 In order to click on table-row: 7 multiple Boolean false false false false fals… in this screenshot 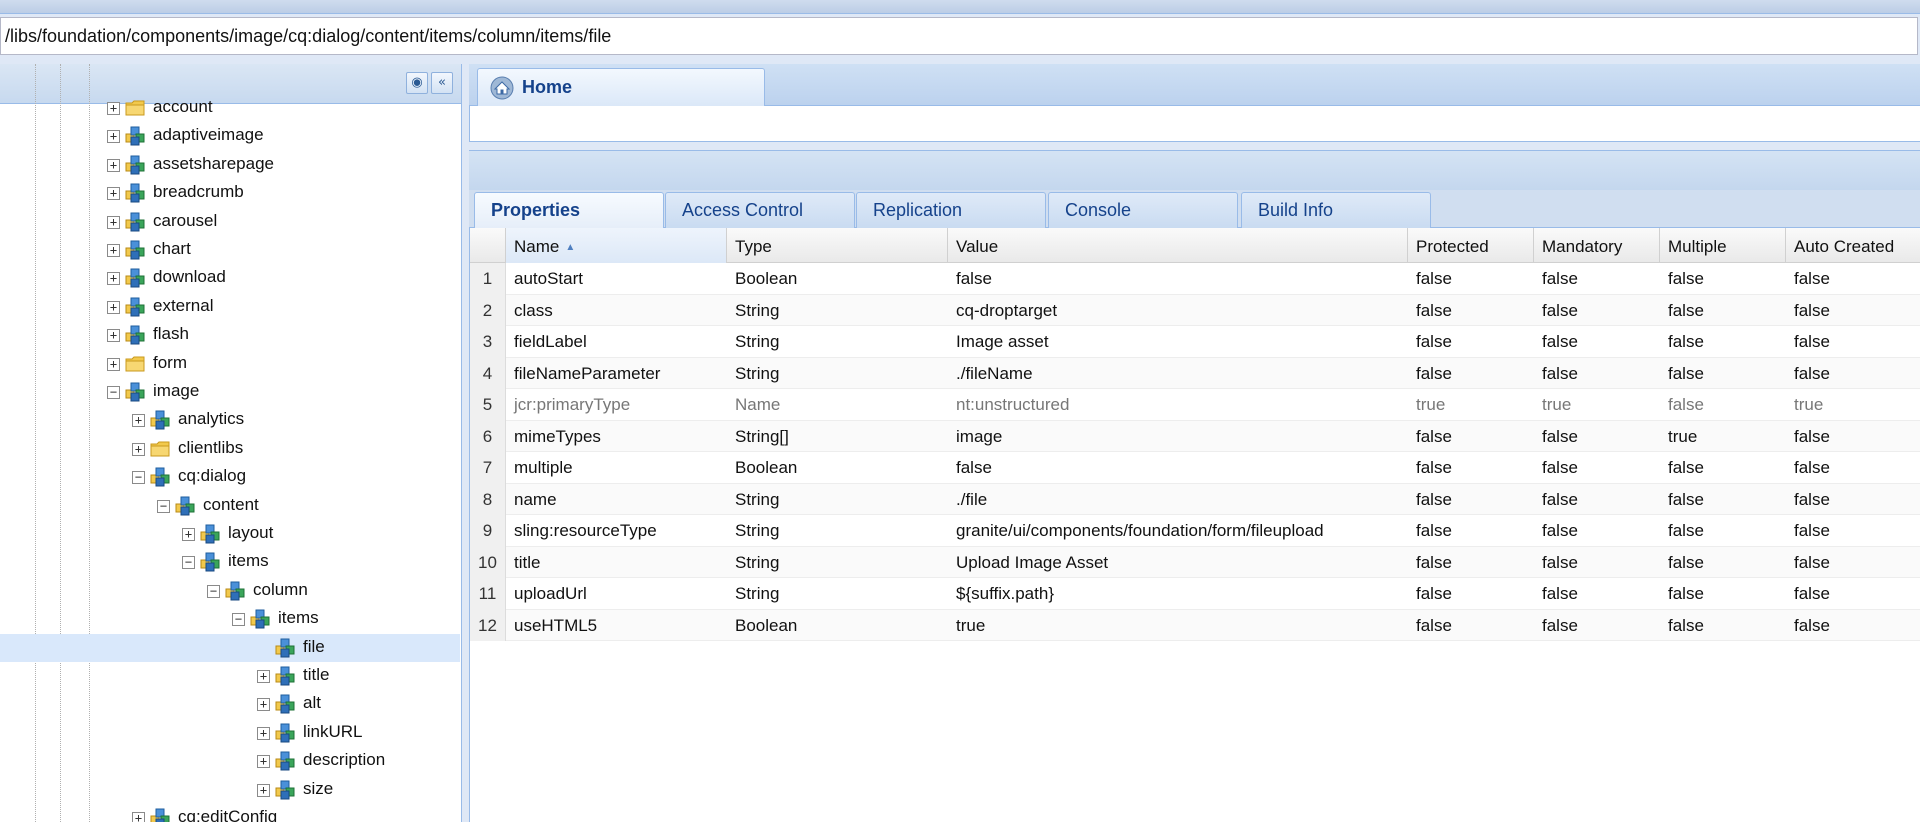, I will do `click(1195, 468)`.